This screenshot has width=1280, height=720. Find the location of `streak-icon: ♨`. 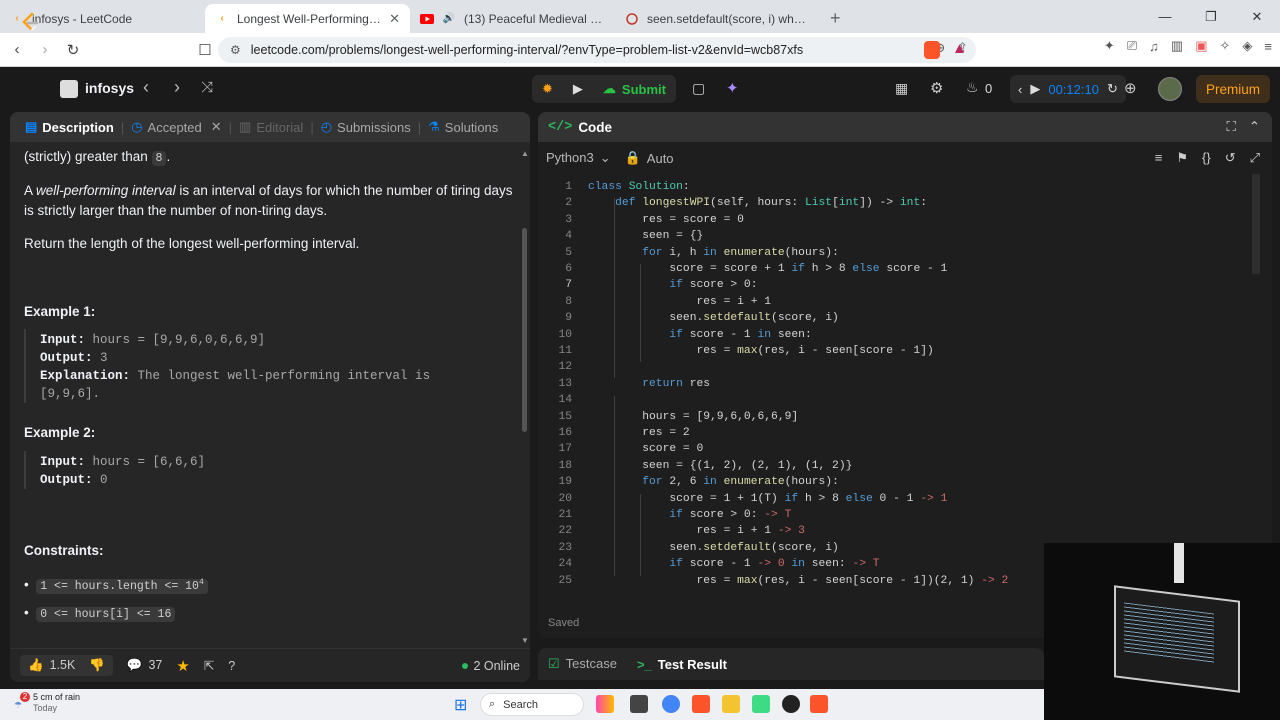

streak-icon: ♨ is located at coordinates (972, 87).